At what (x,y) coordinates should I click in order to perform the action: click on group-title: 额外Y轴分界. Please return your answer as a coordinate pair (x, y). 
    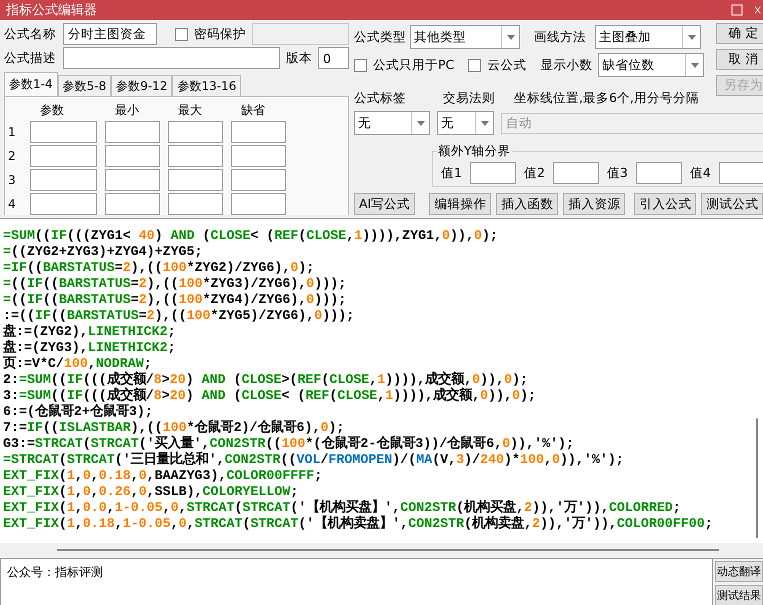
    Looking at the image, I should click on (474, 151).